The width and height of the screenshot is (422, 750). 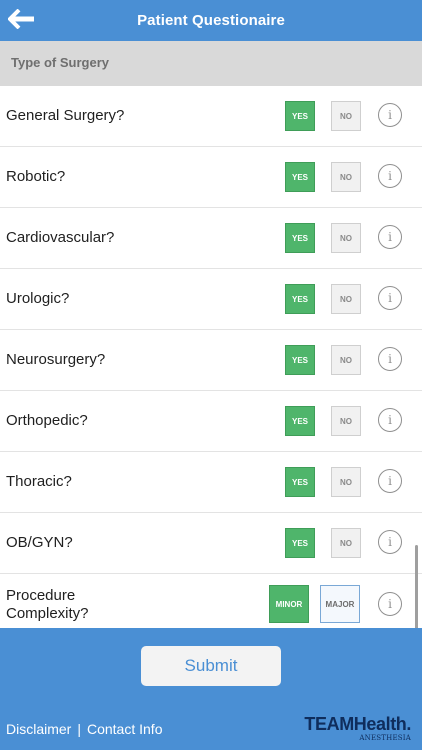 What do you see at coordinates (38, 298) in the screenshot?
I see `question-label: Urologic?` at bounding box center [38, 298].